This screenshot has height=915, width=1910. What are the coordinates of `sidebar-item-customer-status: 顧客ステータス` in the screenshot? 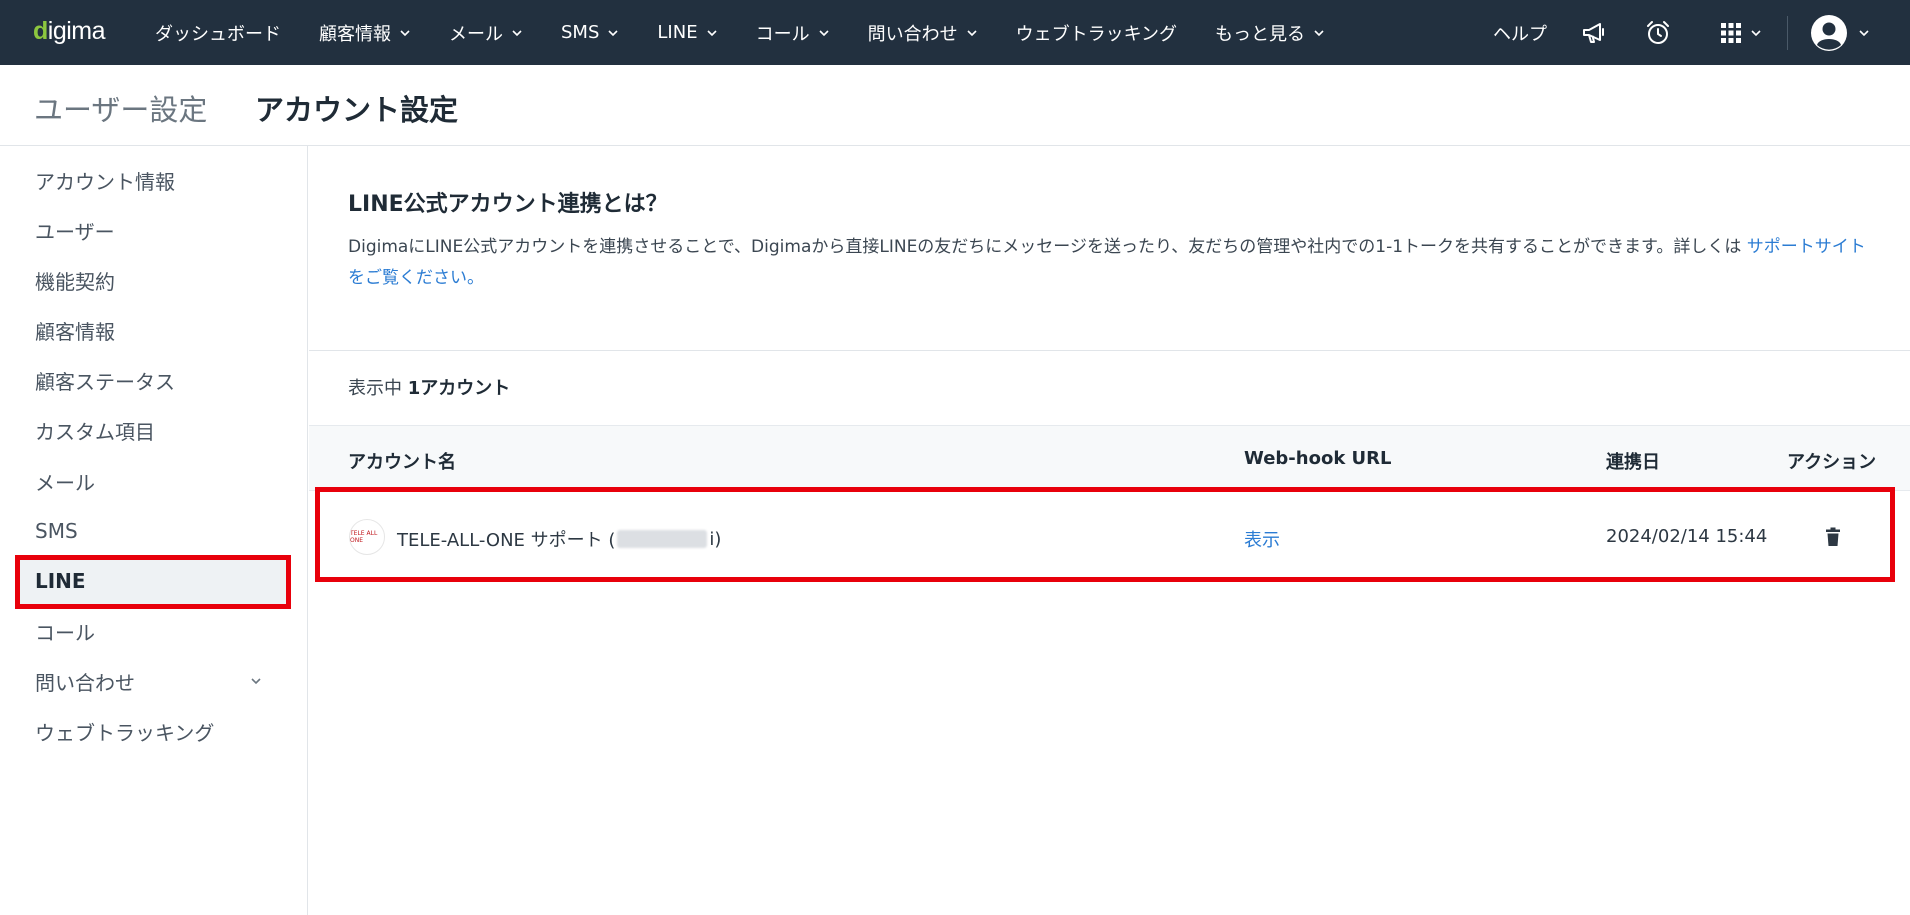 It's located at (152, 380).